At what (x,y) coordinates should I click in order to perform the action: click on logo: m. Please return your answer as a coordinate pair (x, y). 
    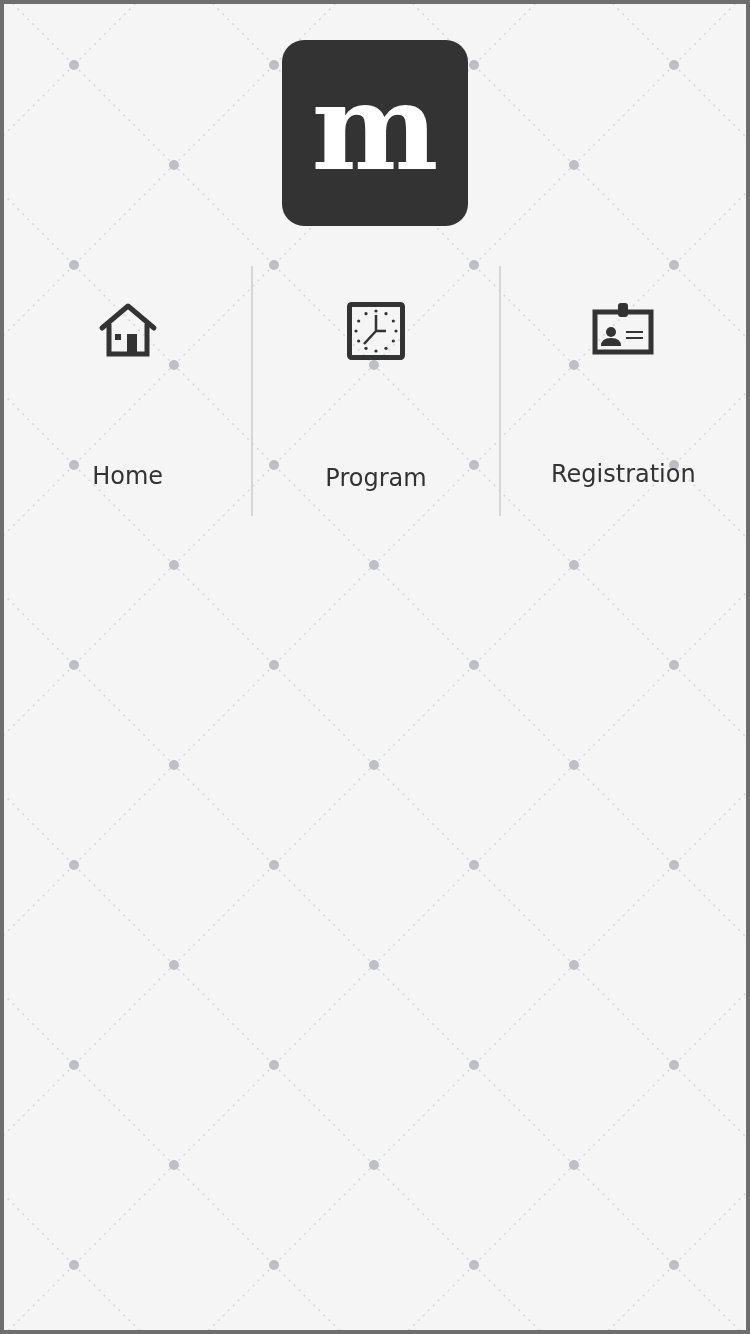
    Looking at the image, I should click on (375, 133).